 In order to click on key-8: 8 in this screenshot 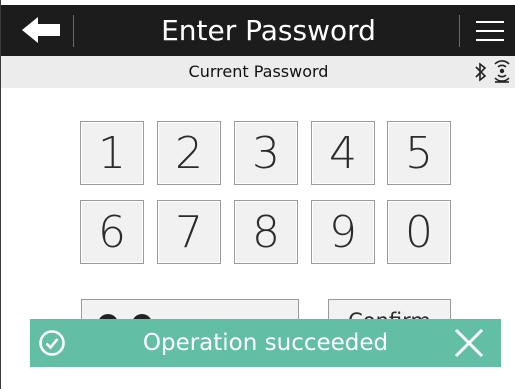, I will do `click(266, 232)`.